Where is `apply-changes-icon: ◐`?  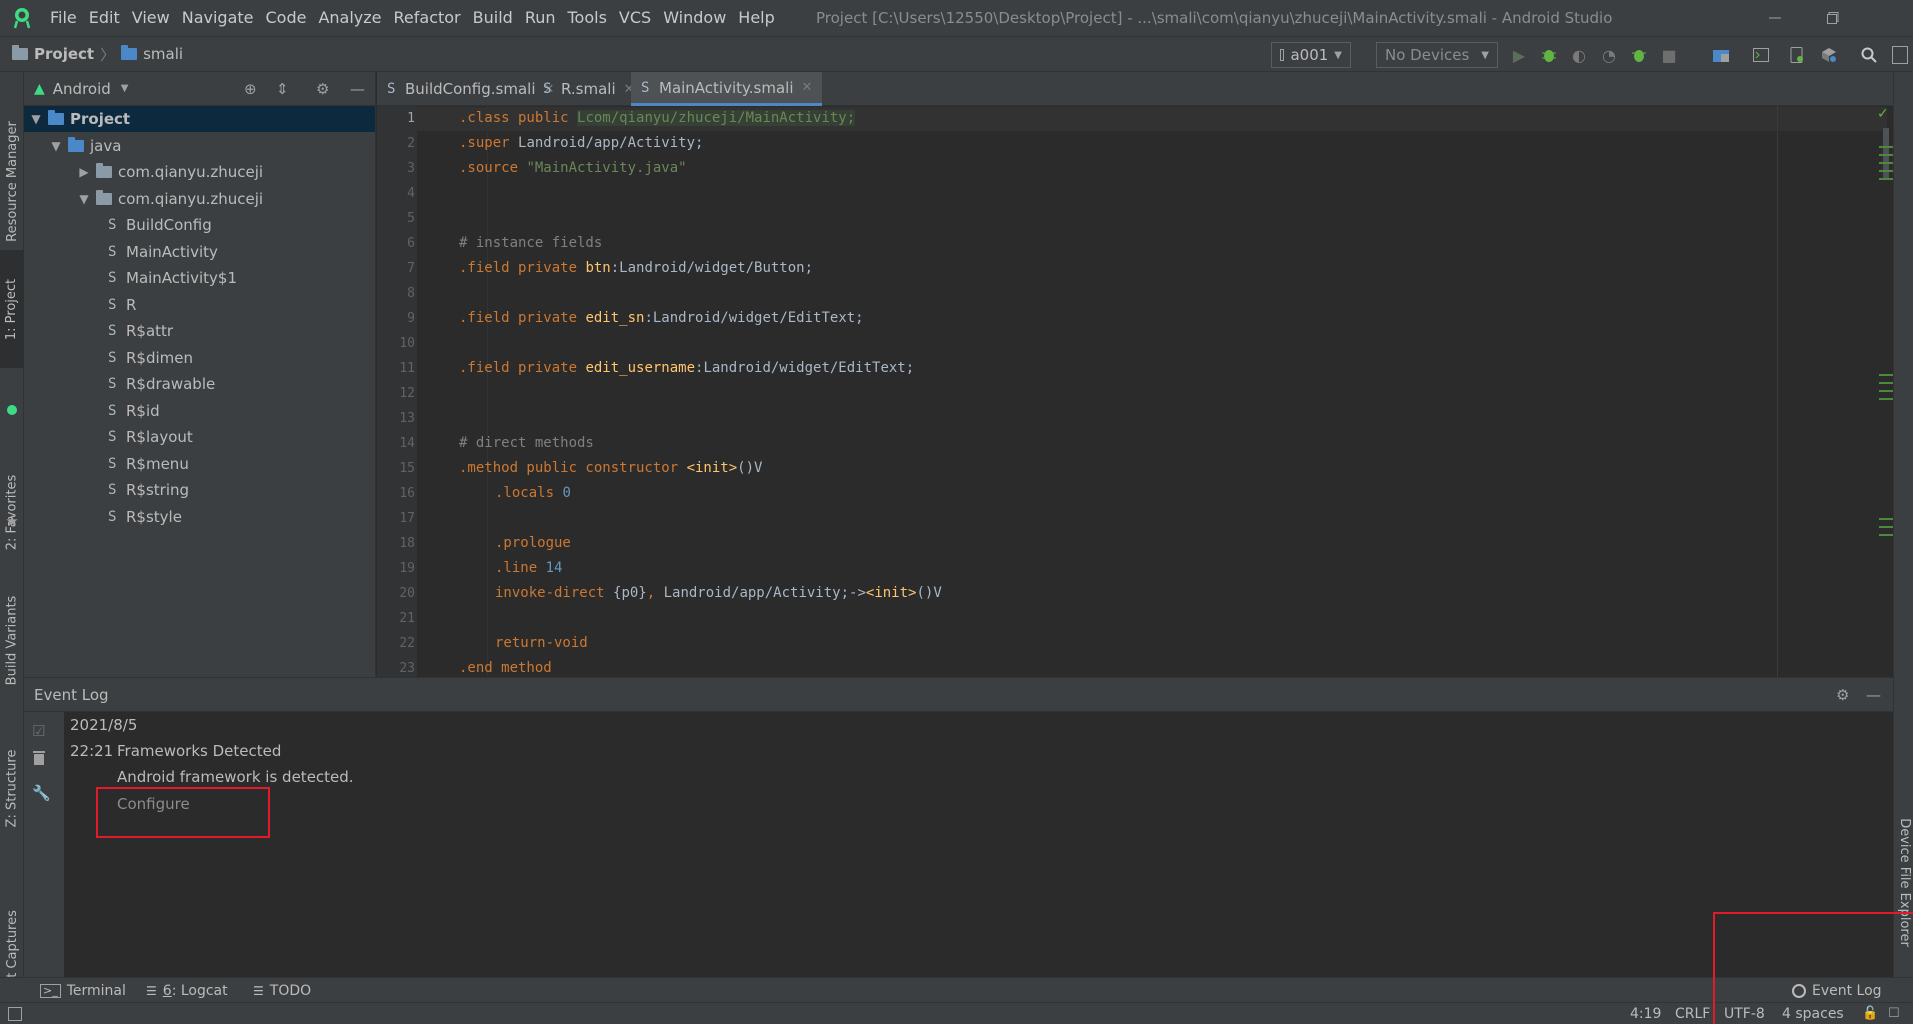
apply-changes-icon: ◐ is located at coordinates (1579, 55).